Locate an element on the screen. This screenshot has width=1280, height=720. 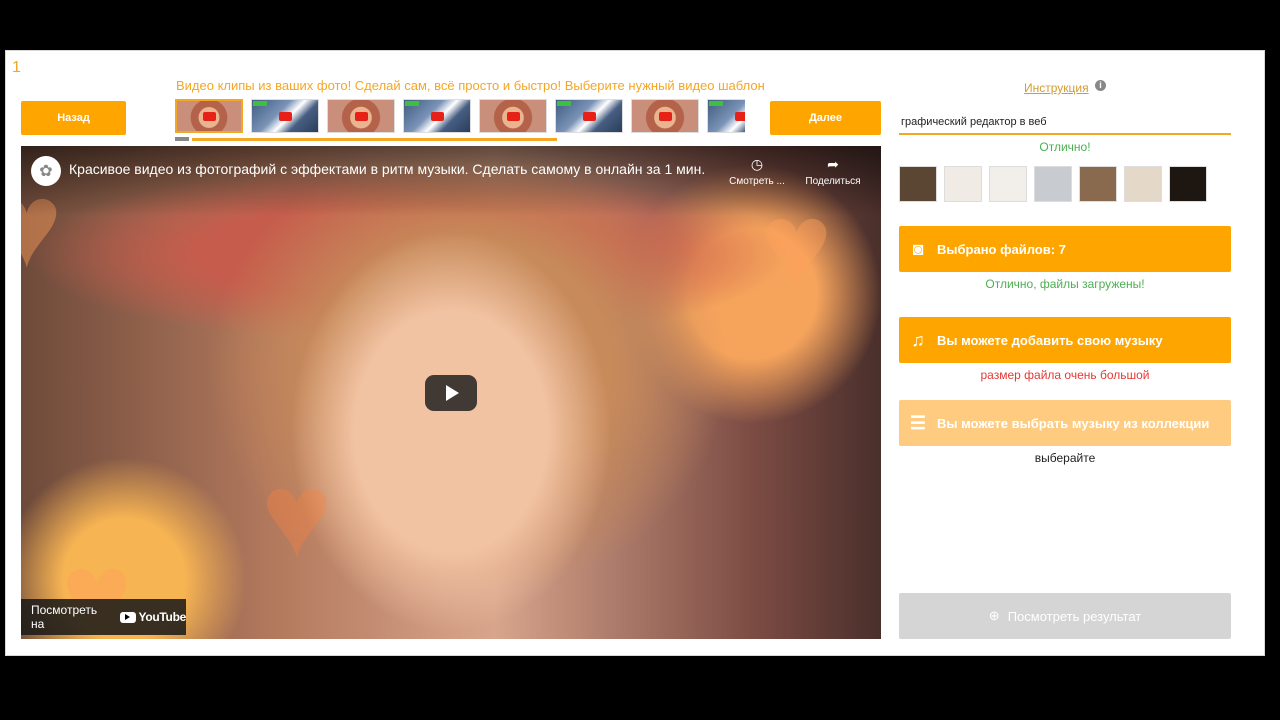
share-button: ➦ Поделиться is located at coordinates (833, 171).